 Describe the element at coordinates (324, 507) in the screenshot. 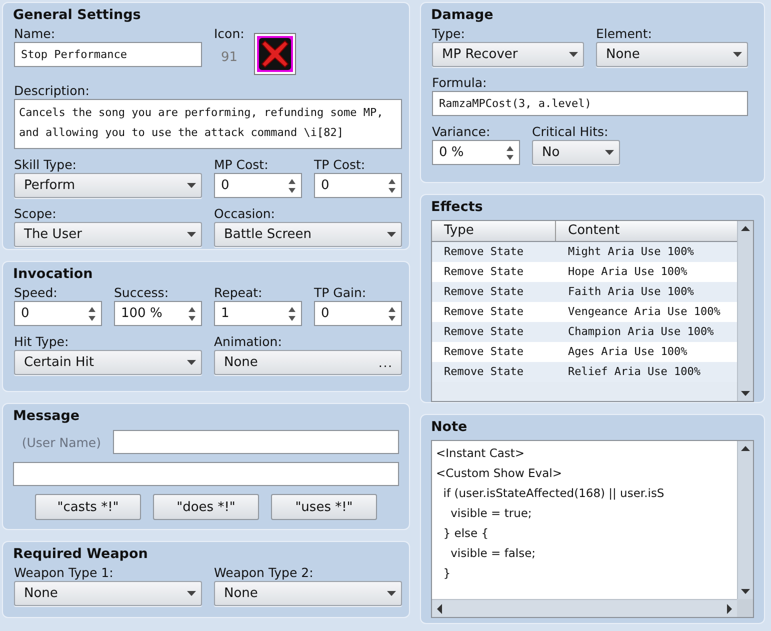

I see `message-button: "uses *!"` at that location.